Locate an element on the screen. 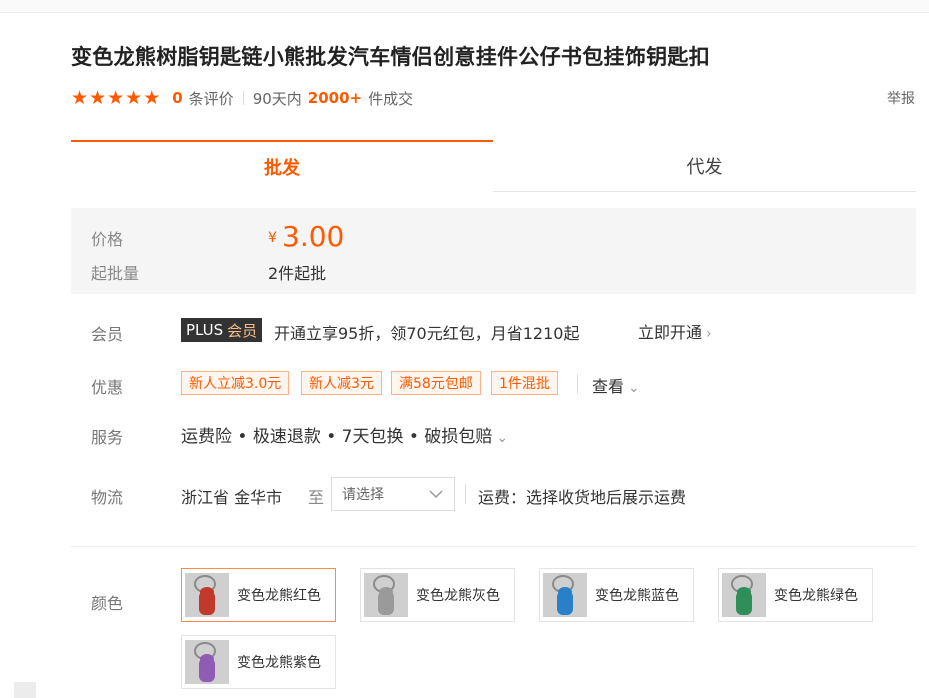 This screenshot has height=698, width=929. color-option-purple: 变色龙熊紫色 is located at coordinates (258, 662).